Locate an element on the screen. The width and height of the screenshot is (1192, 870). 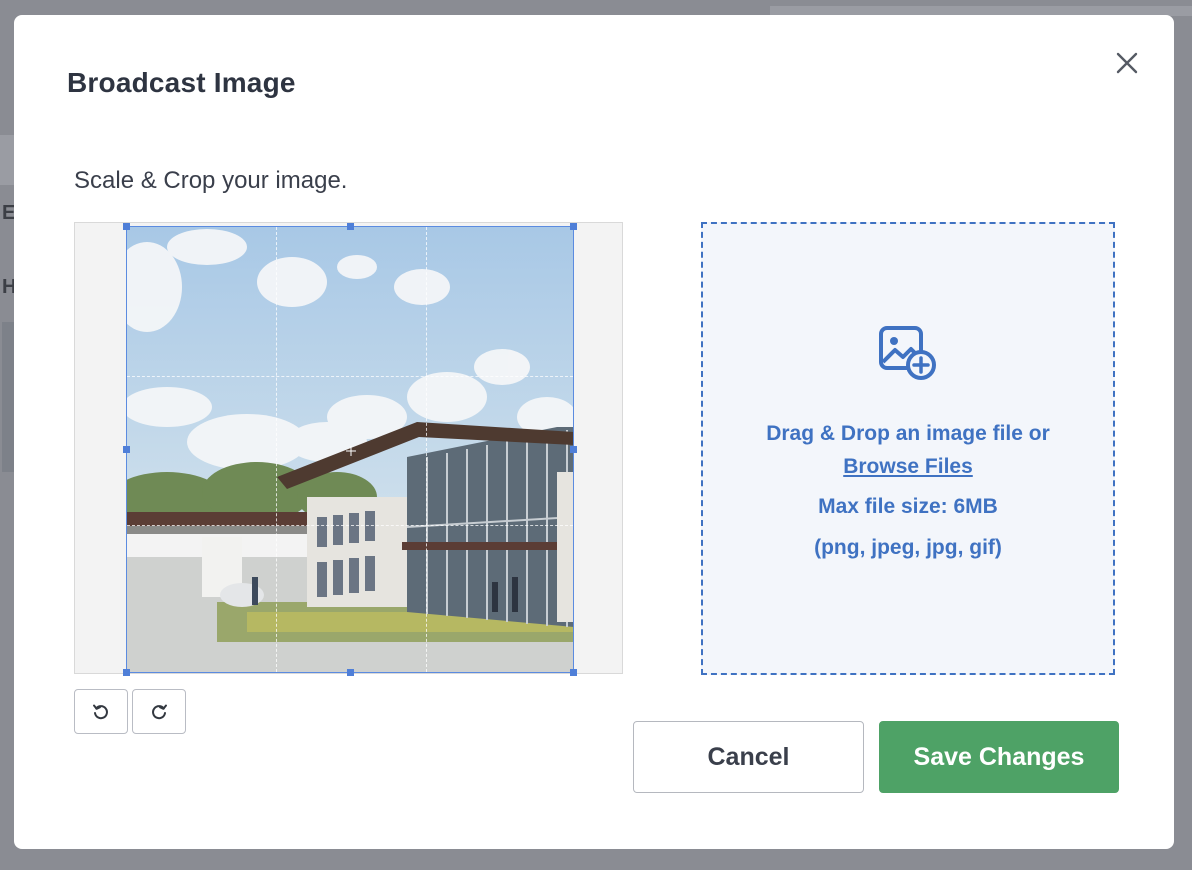
max-file-size-text: Max file size: 6MB is located at coordinates (908, 506).